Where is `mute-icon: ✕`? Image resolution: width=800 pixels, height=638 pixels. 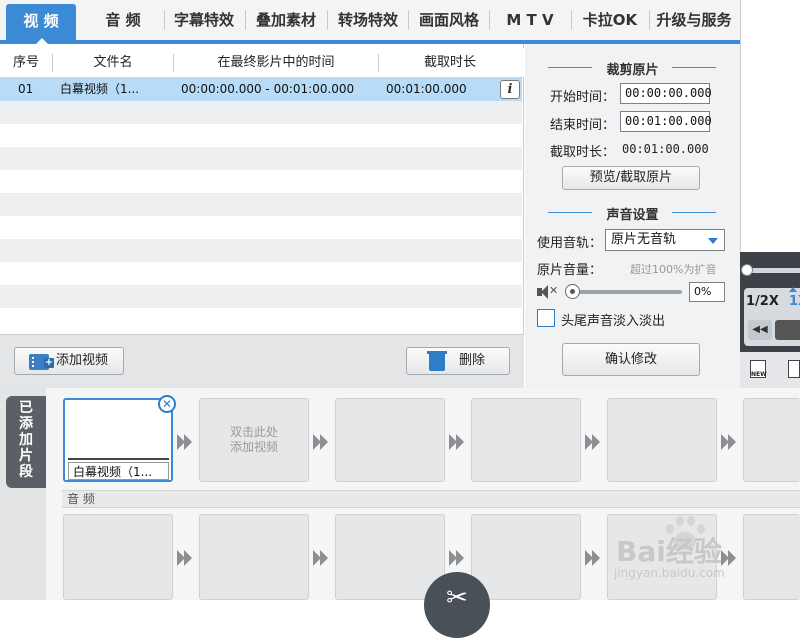 mute-icon: ✕ is located at coordinates (547, 291).